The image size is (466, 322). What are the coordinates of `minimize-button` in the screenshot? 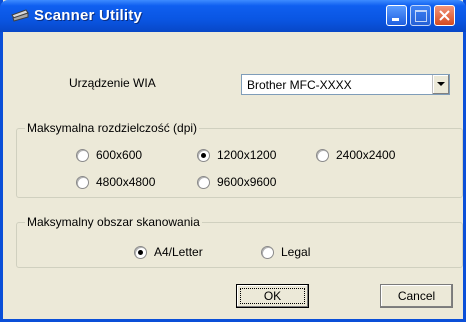 It's located at (396, 15).